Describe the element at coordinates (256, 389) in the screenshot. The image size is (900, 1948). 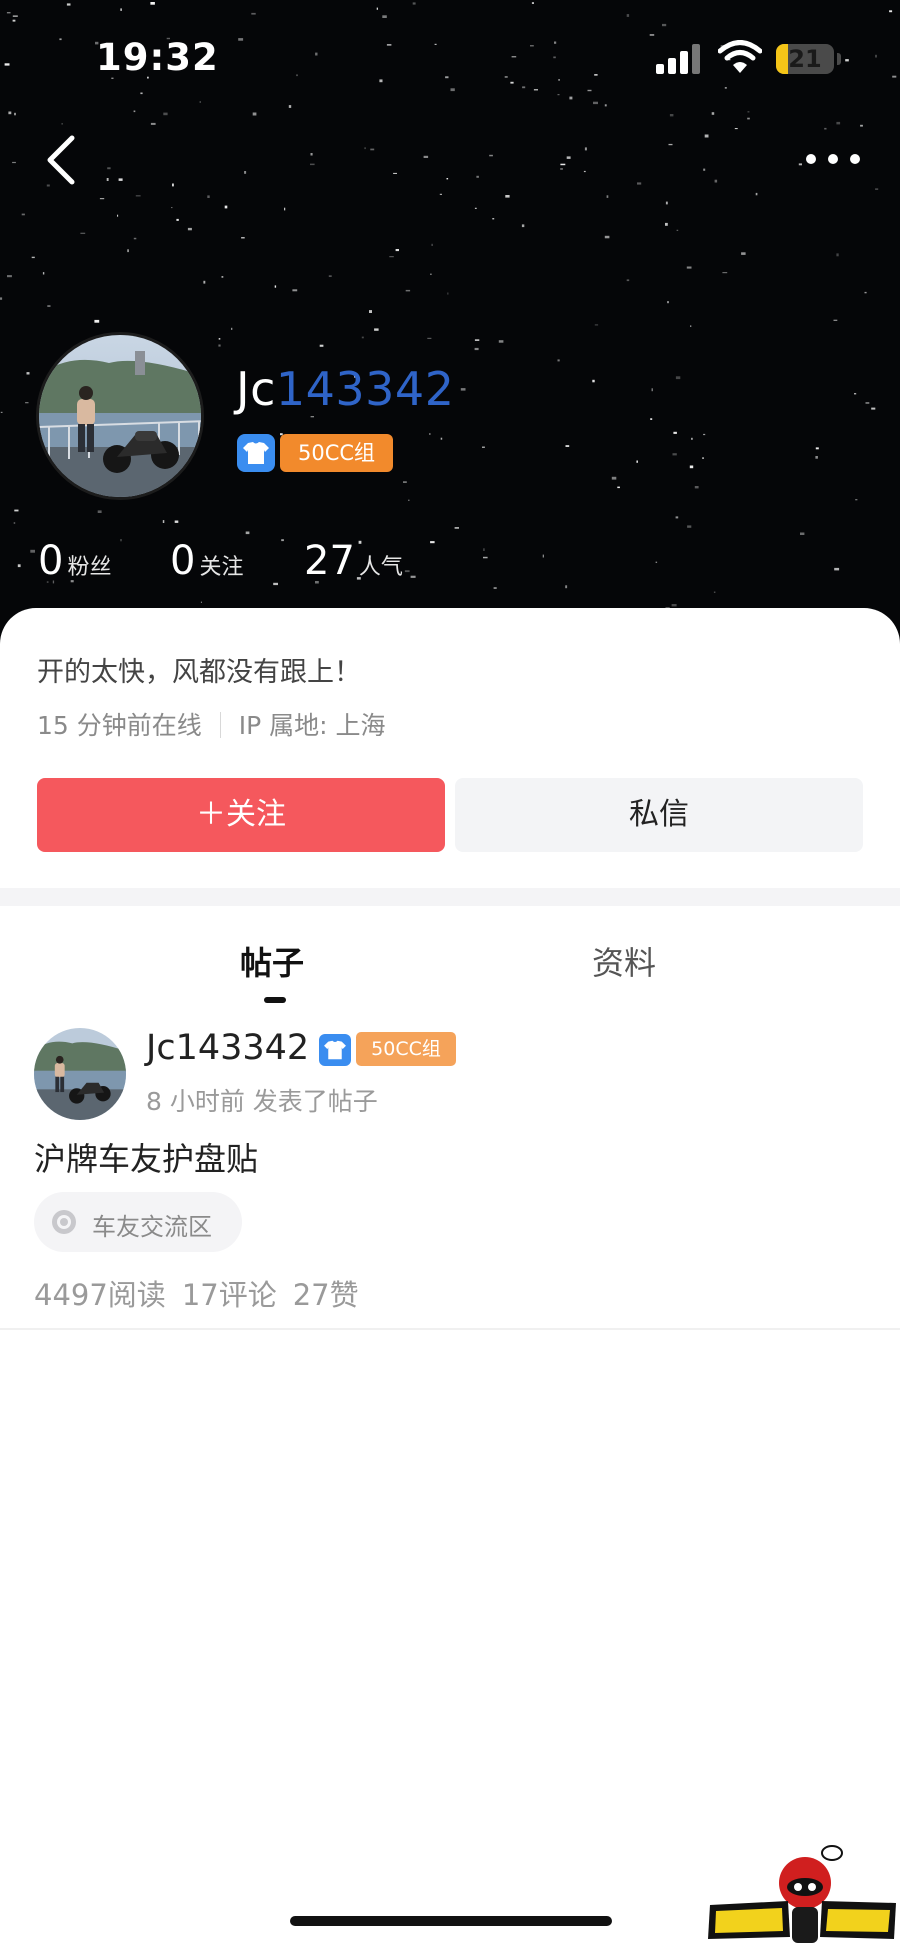
I see `username-prefix: Jc` at that location.